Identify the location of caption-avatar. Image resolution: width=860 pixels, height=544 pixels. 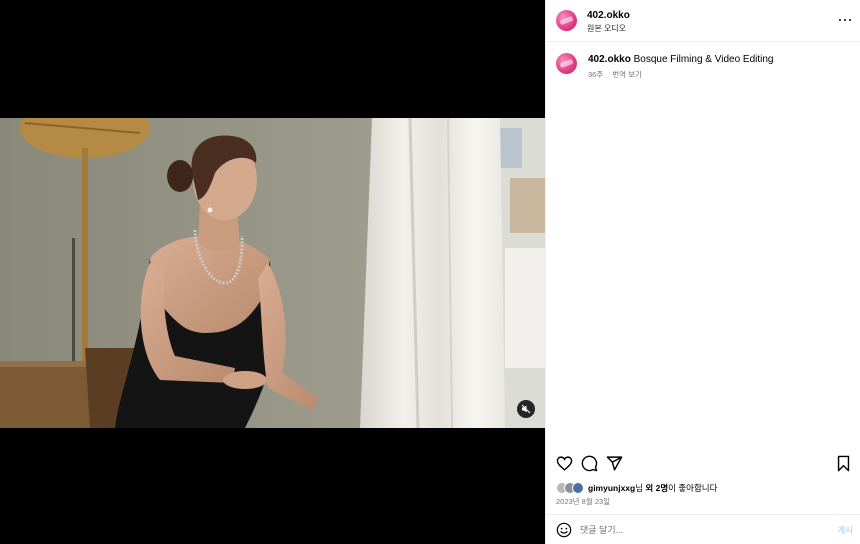
(566, 63).